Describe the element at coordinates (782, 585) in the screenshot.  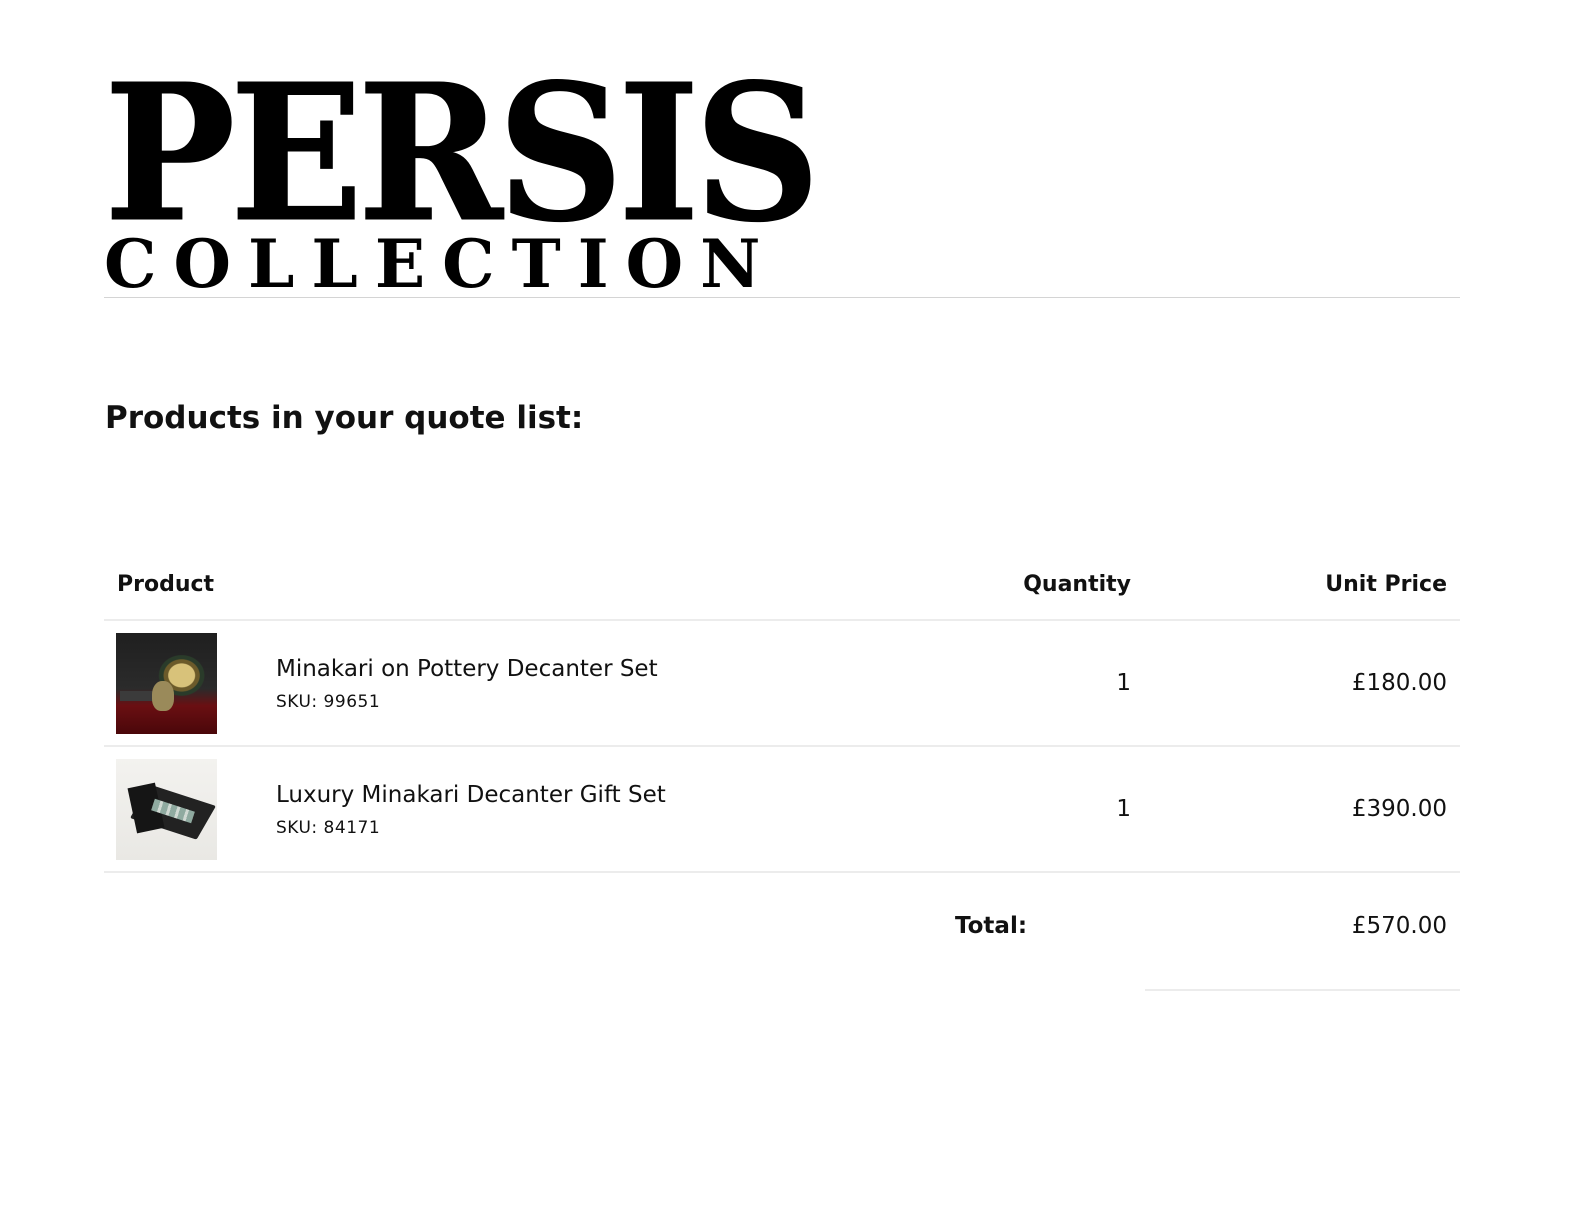
I see `table-header: Product Quantity Unit Price` at that location.